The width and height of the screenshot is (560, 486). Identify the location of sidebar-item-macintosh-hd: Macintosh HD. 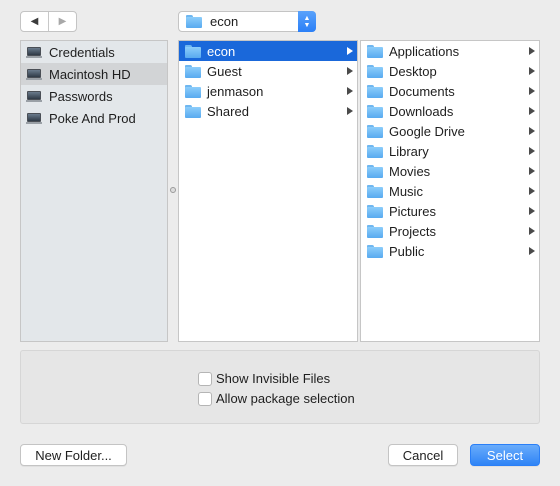
(94, 74).